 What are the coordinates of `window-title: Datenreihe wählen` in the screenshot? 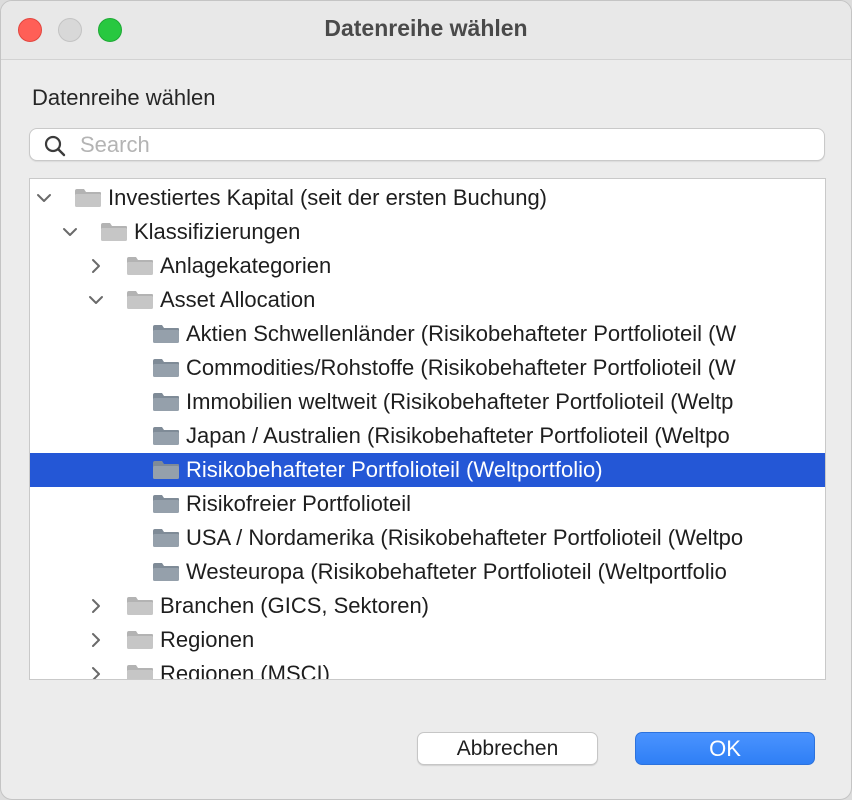 It's located at (426, 28).